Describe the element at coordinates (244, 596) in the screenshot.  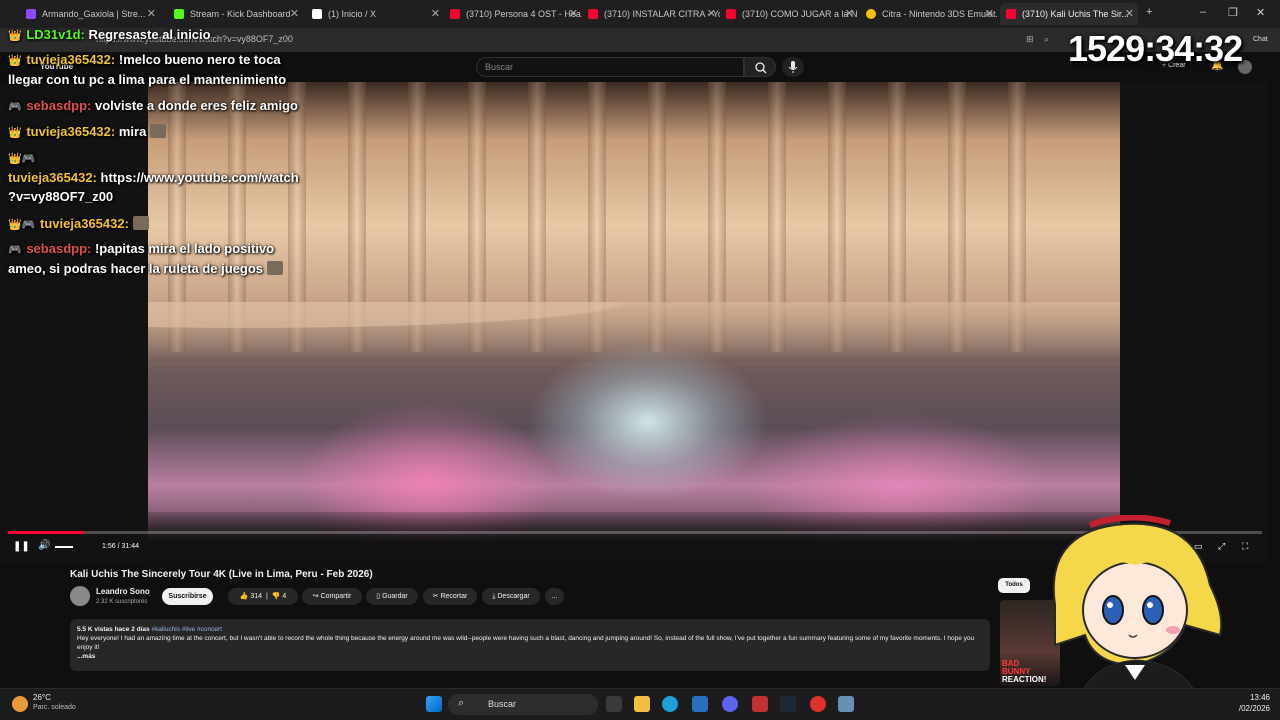
I see `thumbs-up-icon: 👍` at that location.